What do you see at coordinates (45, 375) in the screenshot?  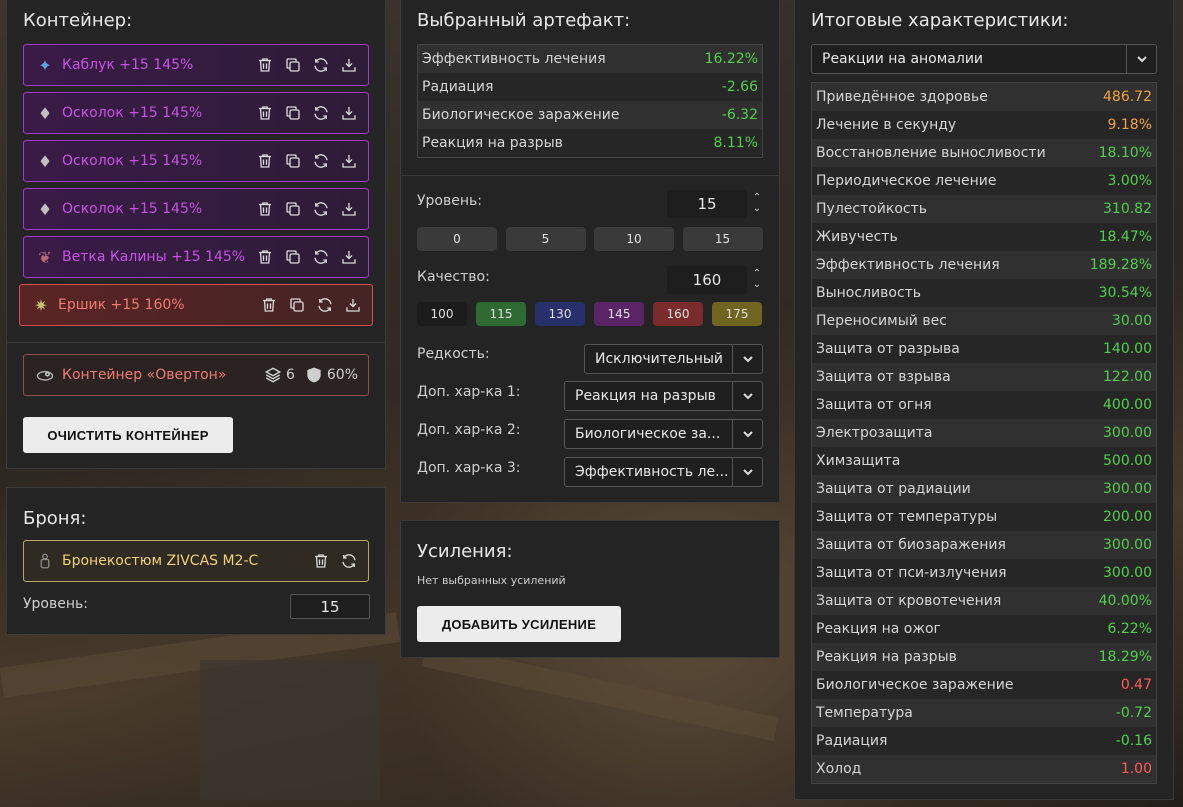 I see `container-icon` at bounding box center [45, 375].